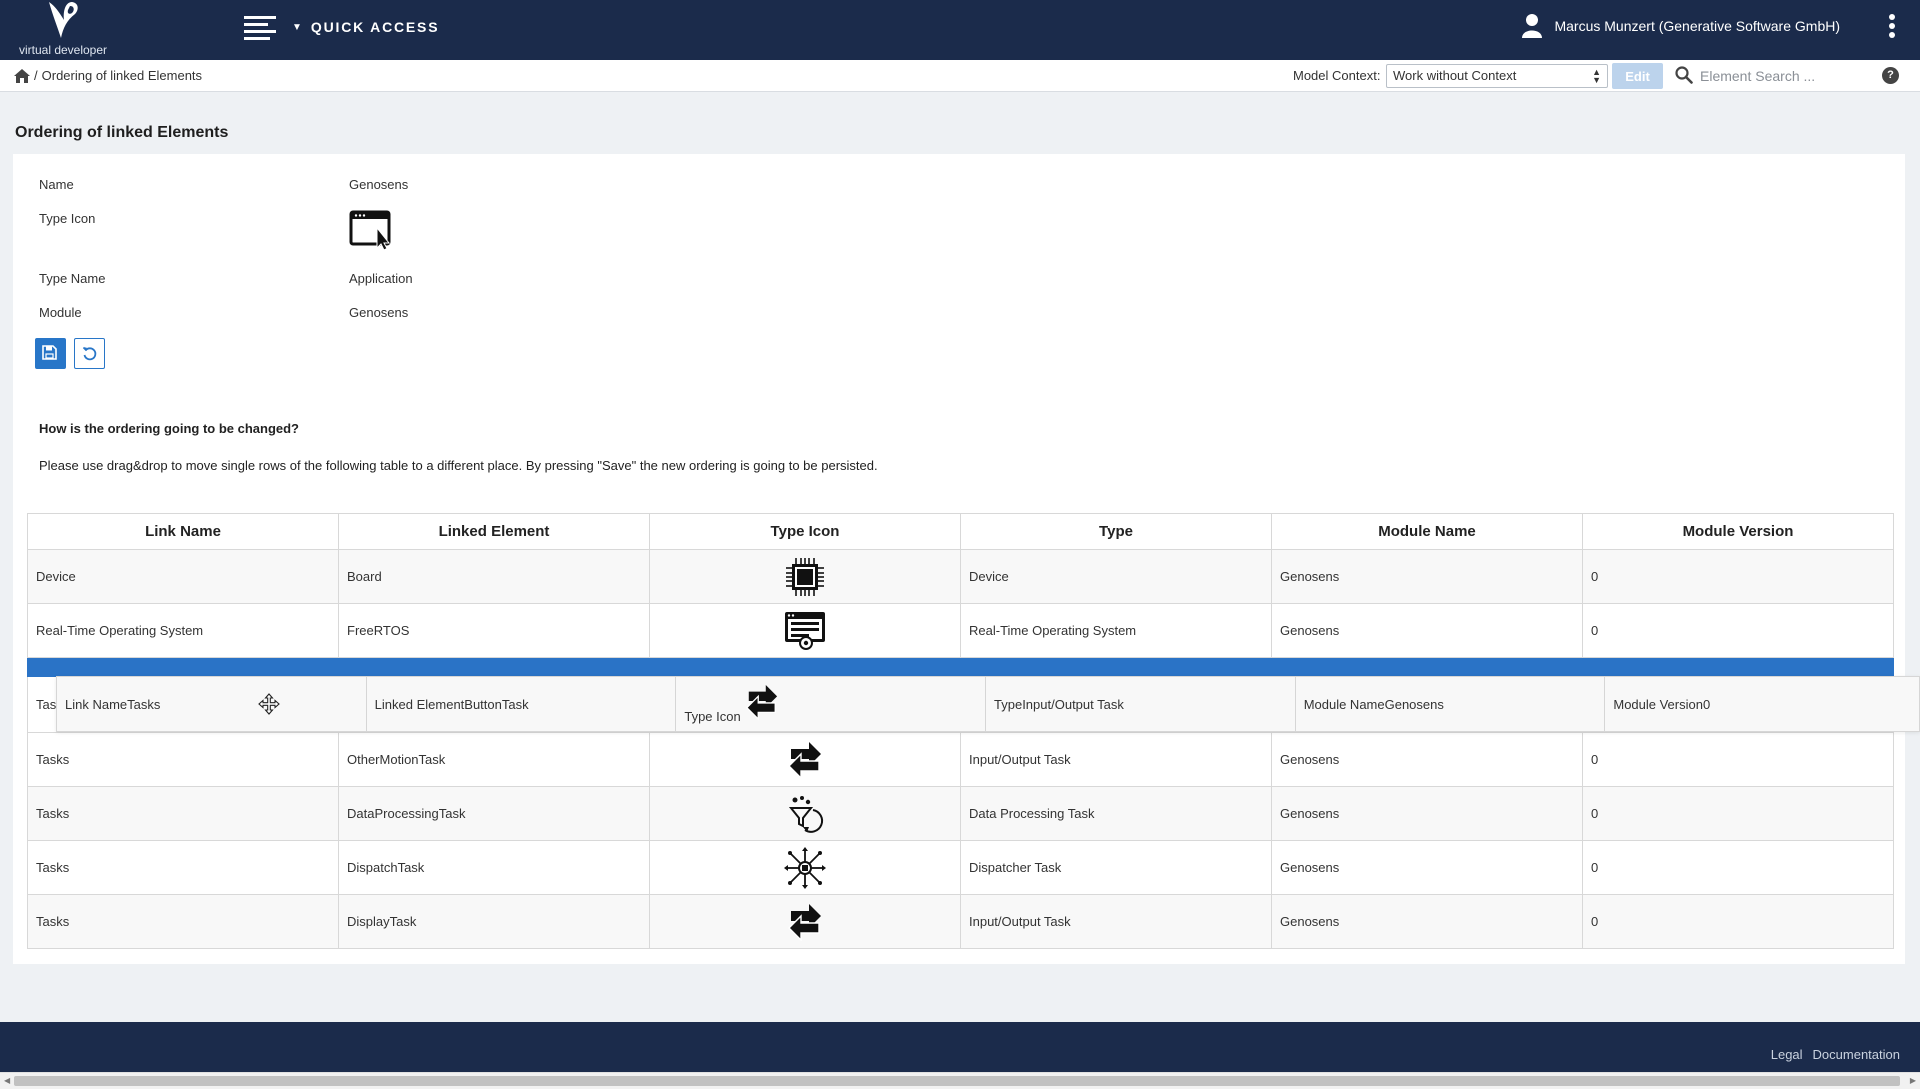 The width and height of the screenshot is (1920, 1089). I want to click on dragged-module-name: Module NameGenosens, so click(1373, 704).